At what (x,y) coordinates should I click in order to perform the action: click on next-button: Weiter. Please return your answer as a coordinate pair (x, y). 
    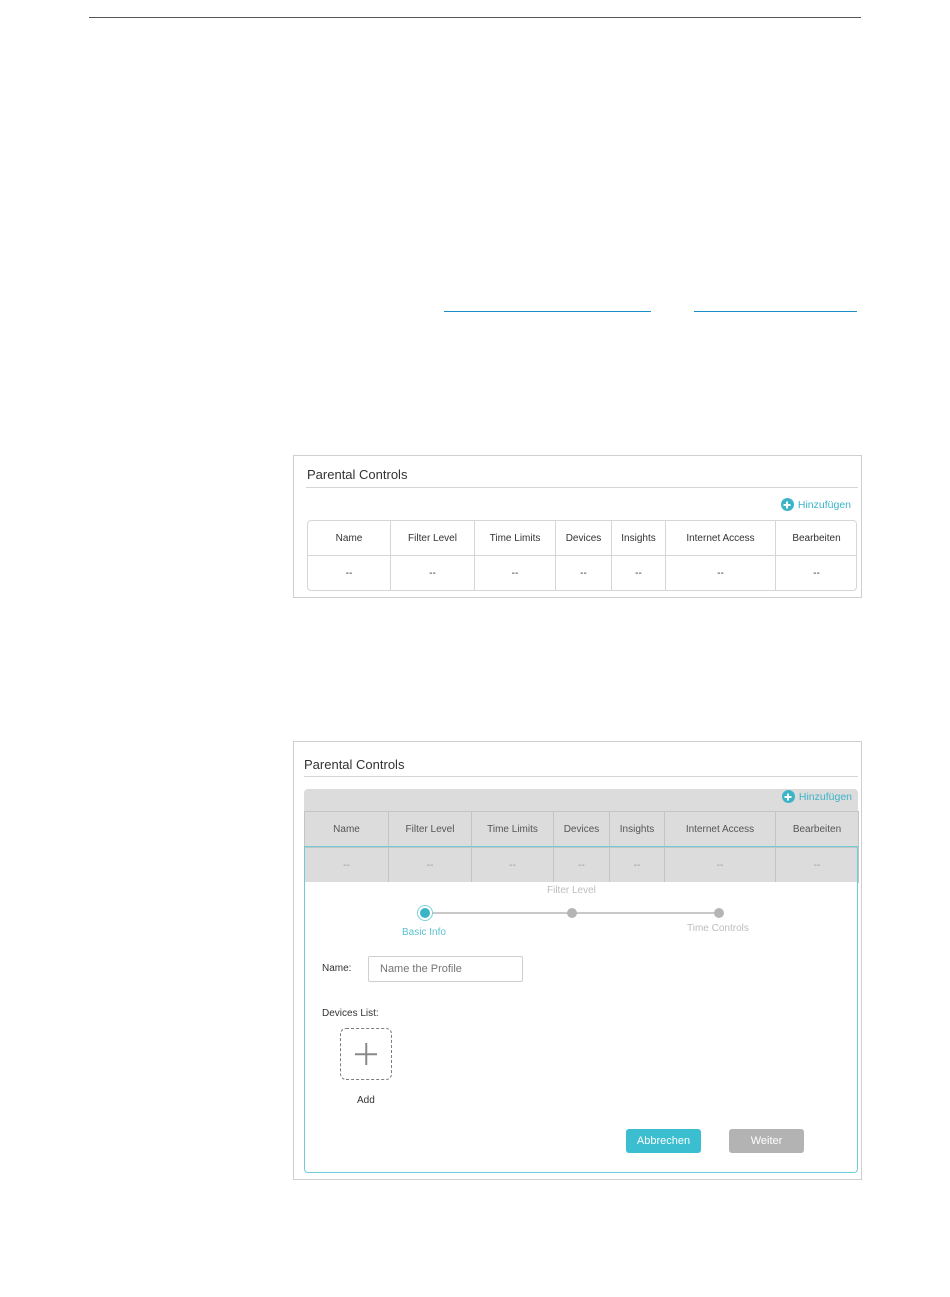
    Looking at the image, I should click on (766, 1141).